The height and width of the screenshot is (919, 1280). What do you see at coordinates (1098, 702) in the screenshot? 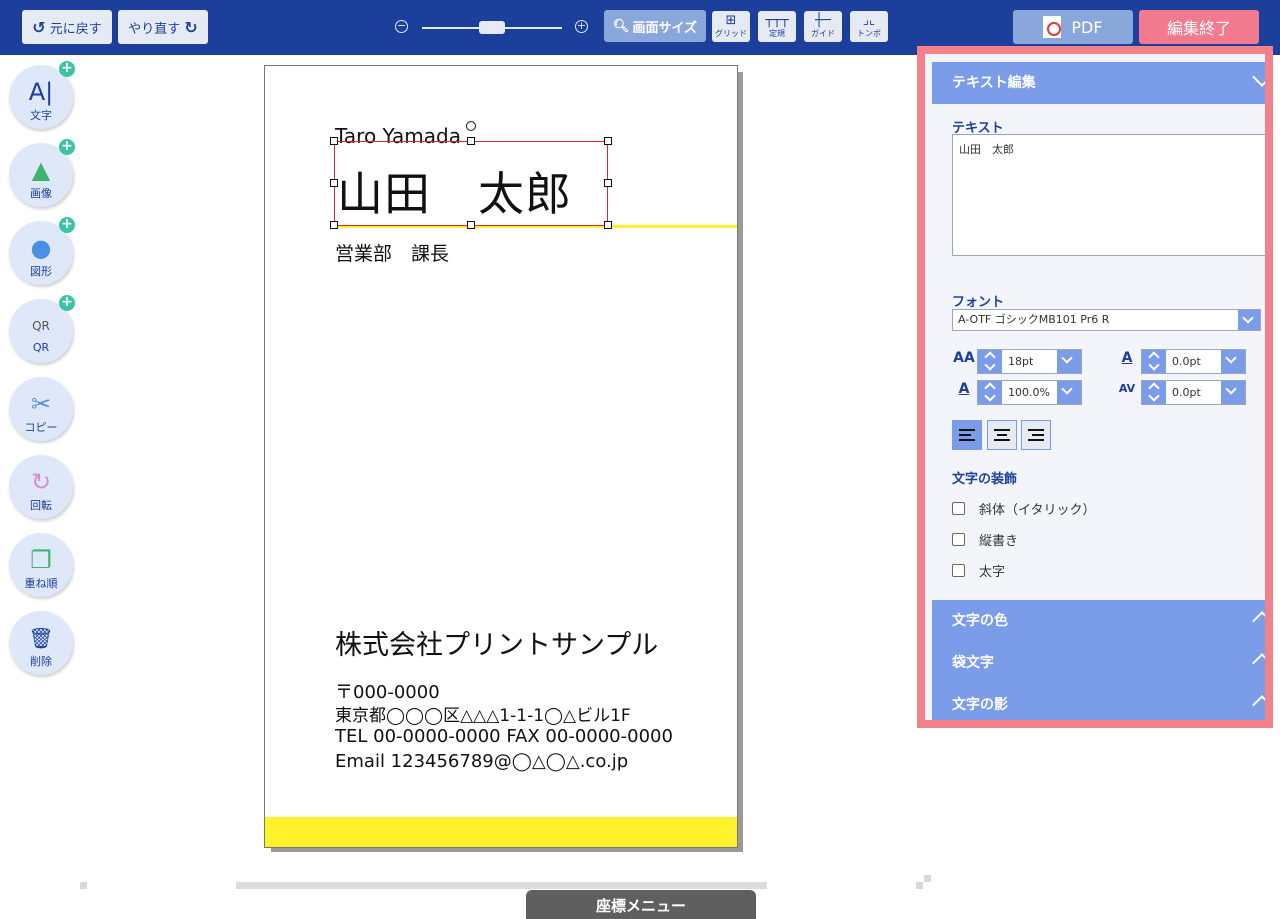
I see `text-shadow-section: 文字の影` at bounding box center [1098, 702].